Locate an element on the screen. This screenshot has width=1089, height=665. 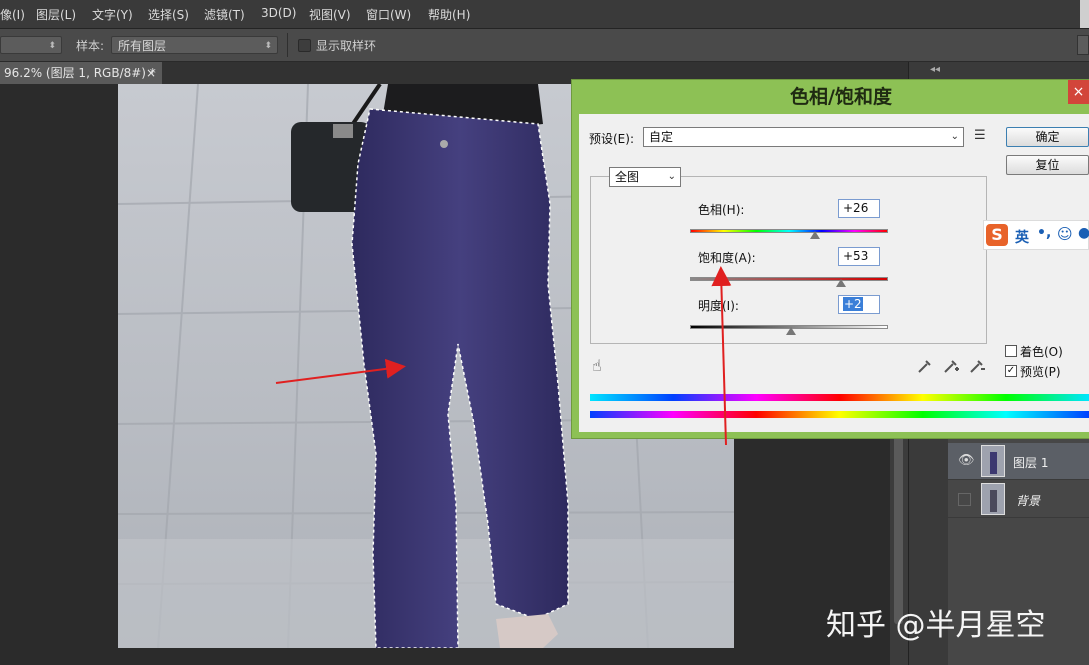
preset-label: 预设(E): is located at coordinates (611, 139).